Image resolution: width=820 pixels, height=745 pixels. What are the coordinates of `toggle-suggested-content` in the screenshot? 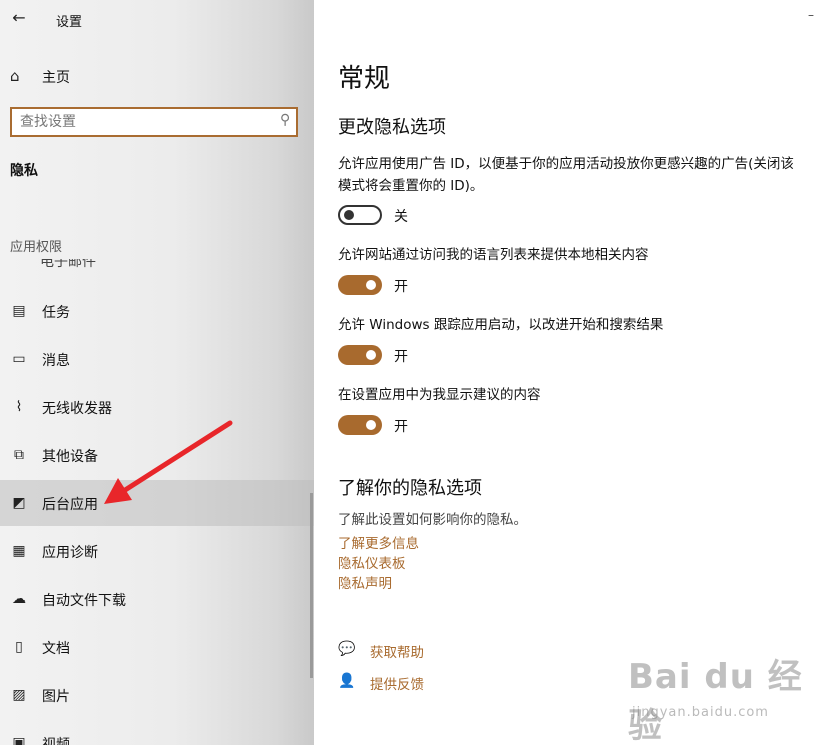 It's located at (360, 425).